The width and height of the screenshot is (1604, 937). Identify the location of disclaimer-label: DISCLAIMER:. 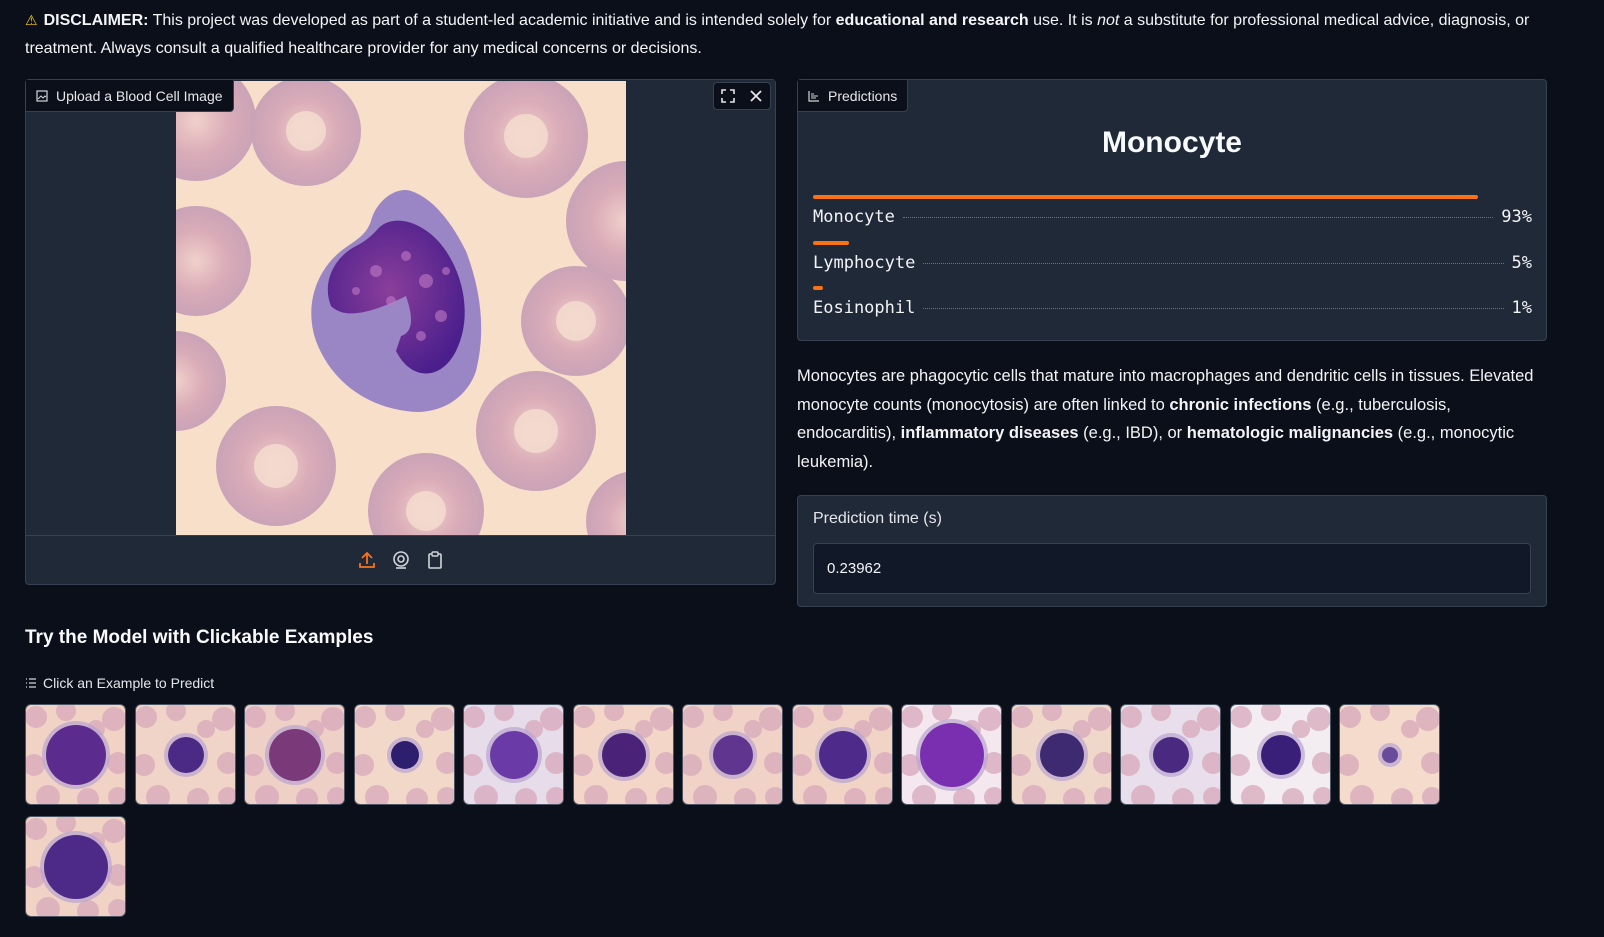
(96, 20).